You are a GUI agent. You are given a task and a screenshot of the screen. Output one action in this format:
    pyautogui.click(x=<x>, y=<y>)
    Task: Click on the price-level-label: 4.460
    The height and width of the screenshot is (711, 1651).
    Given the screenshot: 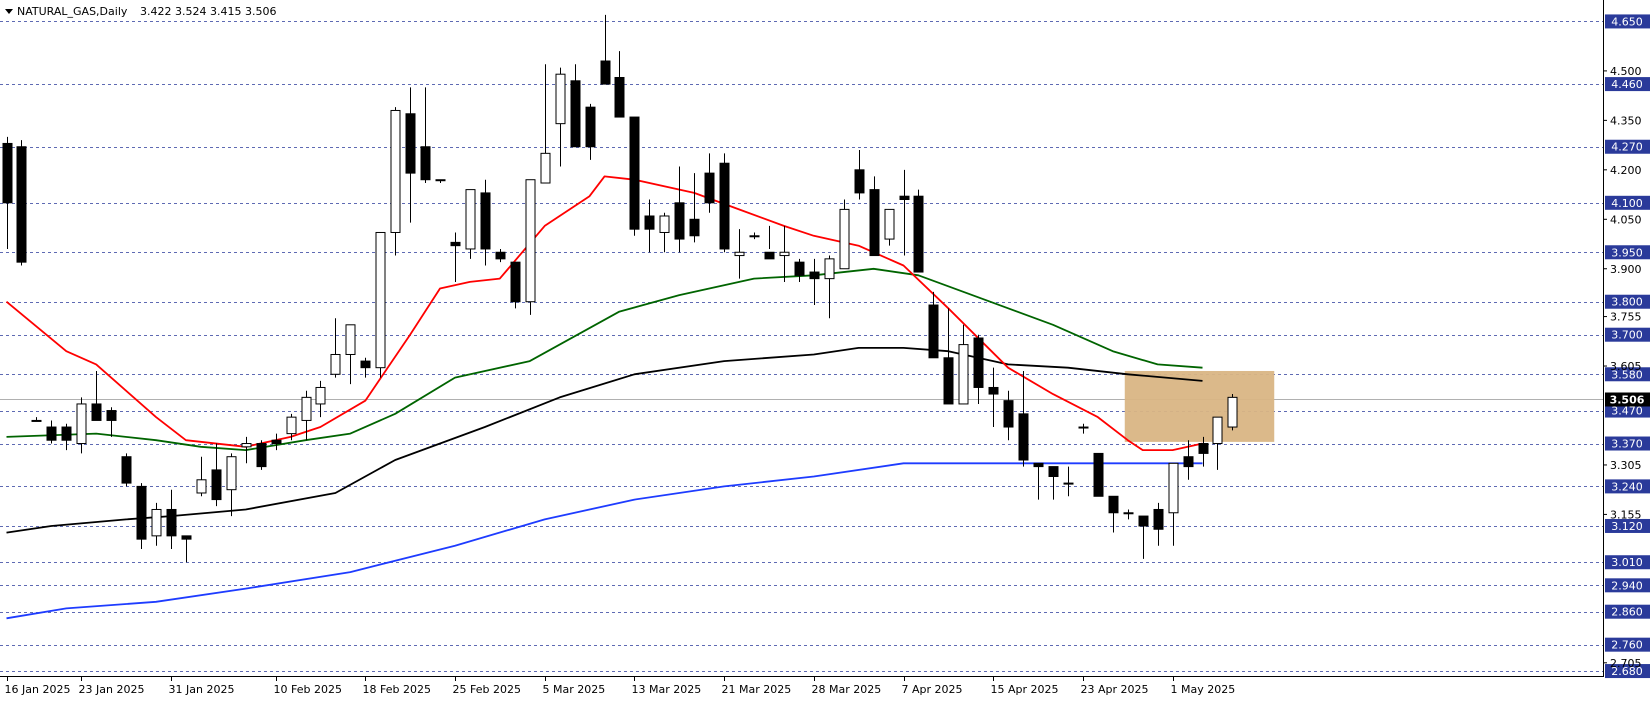 What is the action you would take?
    pyautogui.click(x=1627, y=84)
    